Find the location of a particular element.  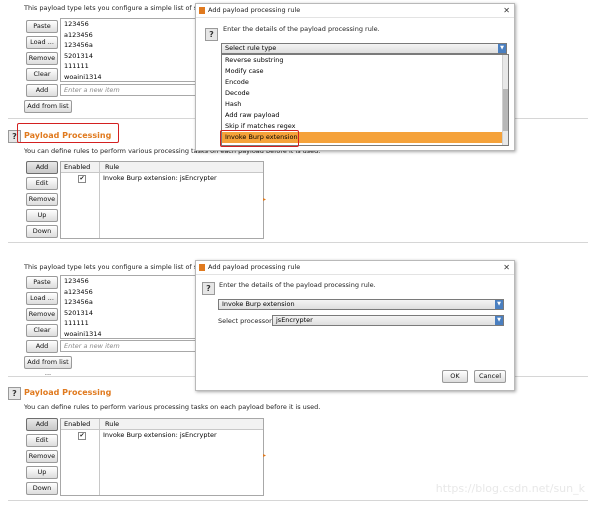

option-hash: Hash is located at coordinates (365, 104).